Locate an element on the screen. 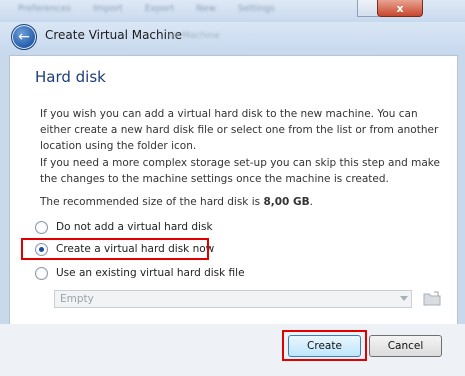 This screenshot has height=376, width=465. radio-label: Do not add a virtual hard disk is located at coordinates (134, 227).